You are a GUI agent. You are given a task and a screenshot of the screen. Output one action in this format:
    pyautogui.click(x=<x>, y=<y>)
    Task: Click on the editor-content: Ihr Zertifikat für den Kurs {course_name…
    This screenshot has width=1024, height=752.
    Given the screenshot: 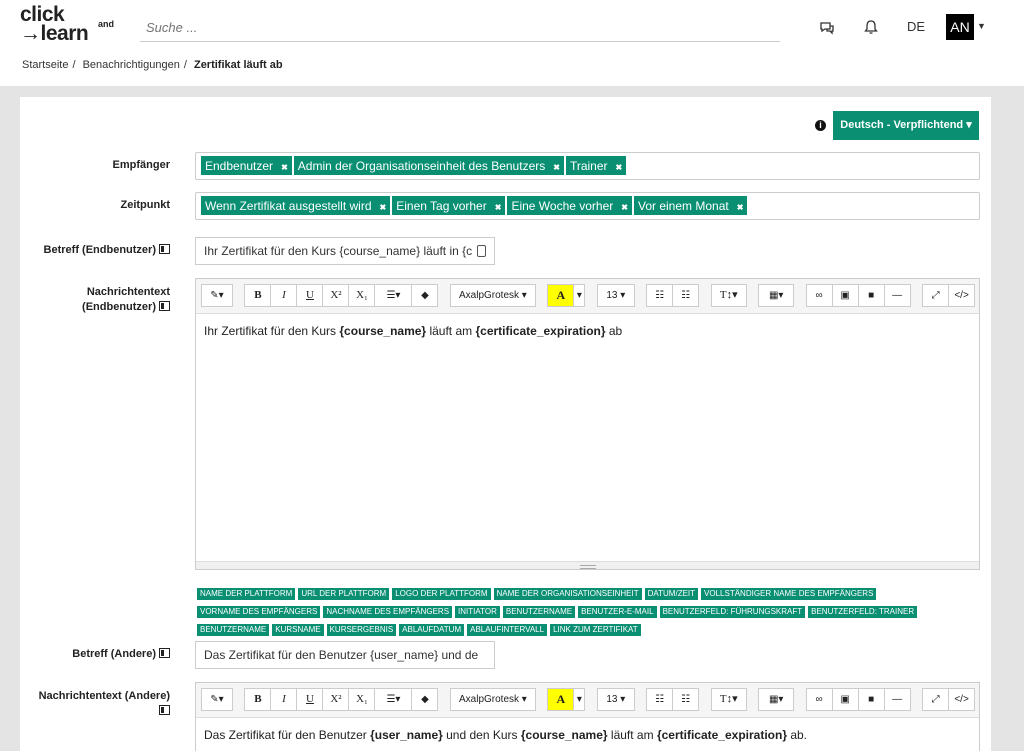 What is the action you would take?
    pyautogui.click(x=587, y=331)
    